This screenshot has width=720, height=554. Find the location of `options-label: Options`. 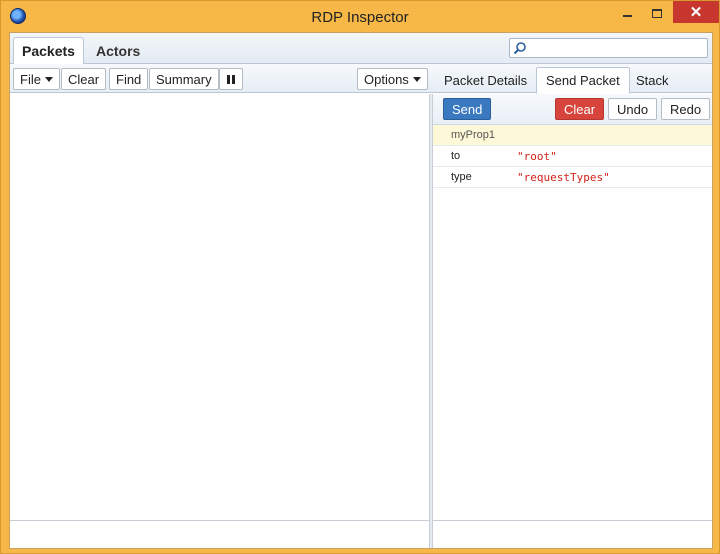

options-label: Options is located at coordinates (386, 79).